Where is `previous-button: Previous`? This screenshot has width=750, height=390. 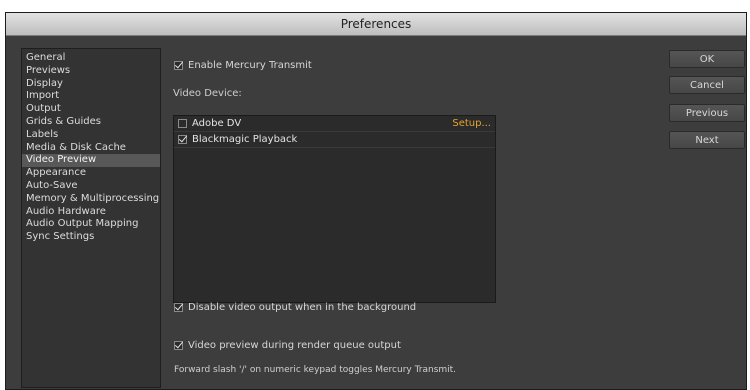
previous-button: Previous is located at coordinates (707, 113).